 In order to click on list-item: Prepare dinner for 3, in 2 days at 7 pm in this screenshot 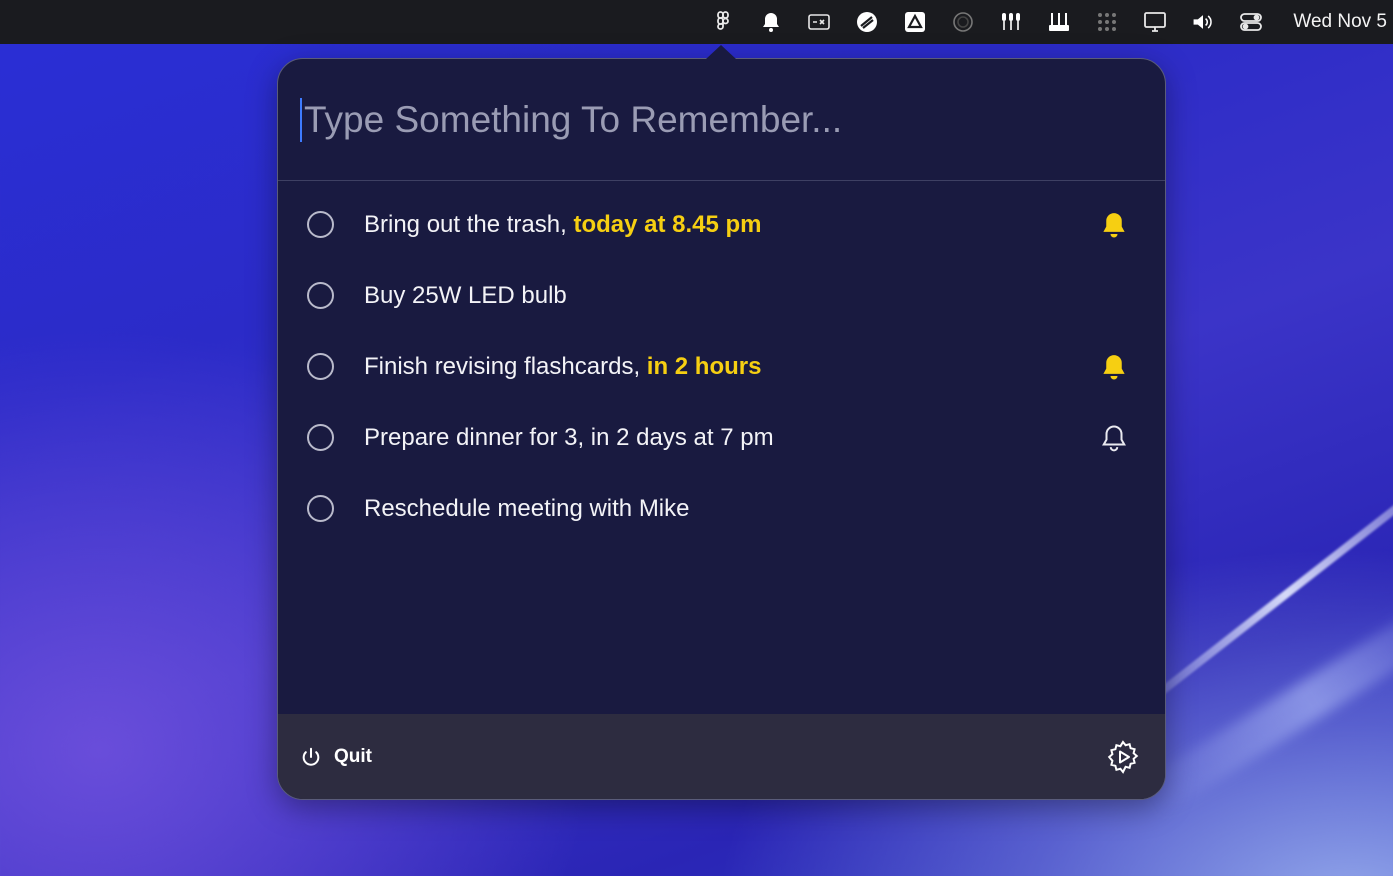, I will do `click(721, 437)`.